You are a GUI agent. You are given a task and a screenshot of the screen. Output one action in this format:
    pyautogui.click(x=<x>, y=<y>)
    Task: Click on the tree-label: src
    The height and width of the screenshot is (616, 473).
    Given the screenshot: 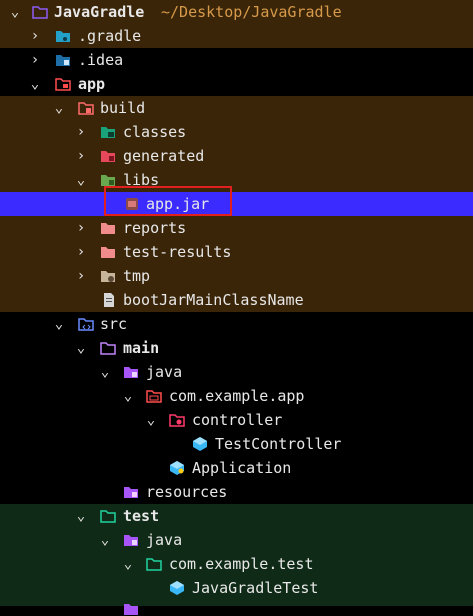 What is the action you would take?
    pyautogui.click(x=114, y=324)
    